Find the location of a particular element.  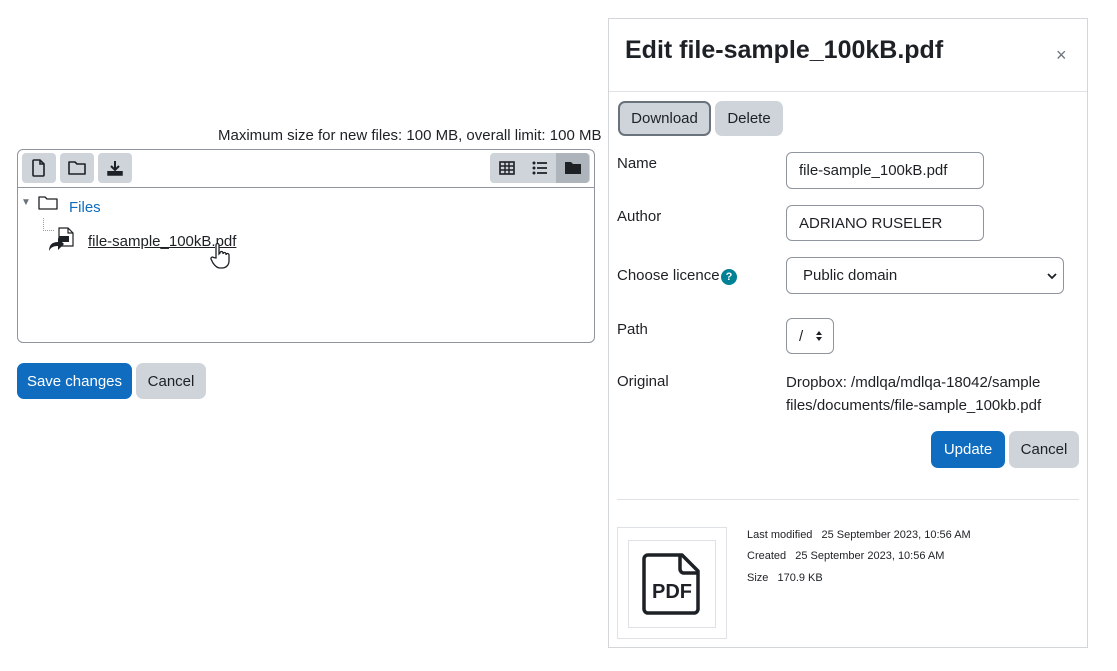

original-label: Original is located at coordinates (643, 381).